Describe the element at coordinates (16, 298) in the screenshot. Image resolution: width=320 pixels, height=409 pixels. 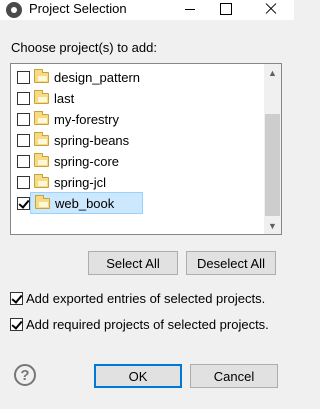
I see `exported-entries-checkbox` at that location.